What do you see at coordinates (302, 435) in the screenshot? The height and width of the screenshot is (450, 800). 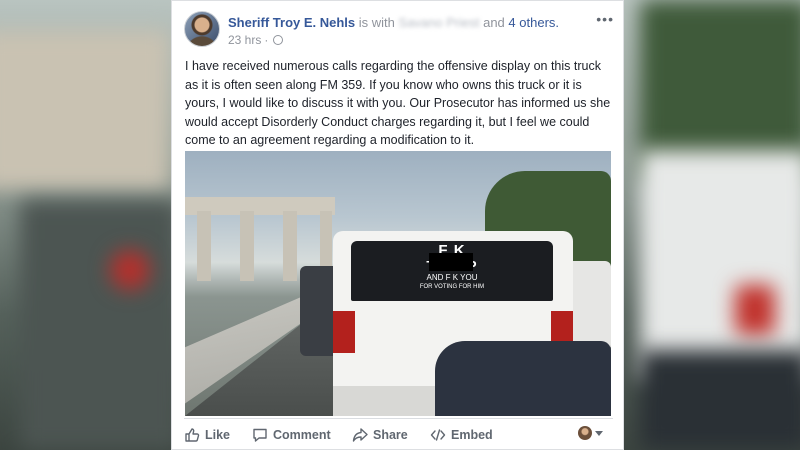 I see `comment-label: Comment` at bounding box center [302, 435].